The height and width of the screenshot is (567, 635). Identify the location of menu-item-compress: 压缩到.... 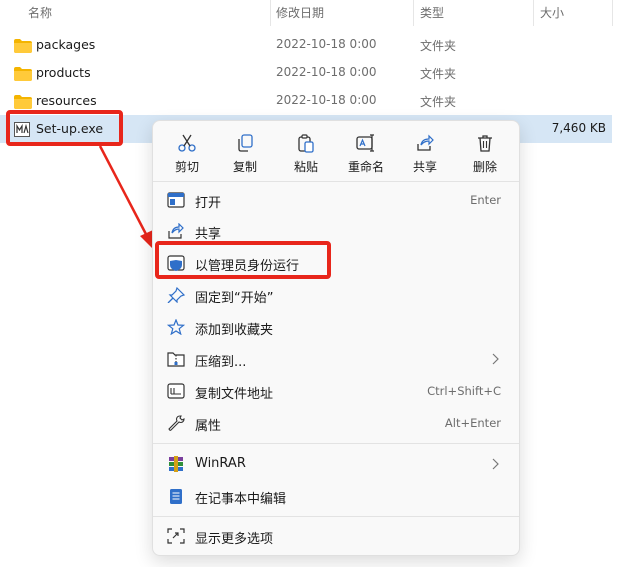
(336, 359).